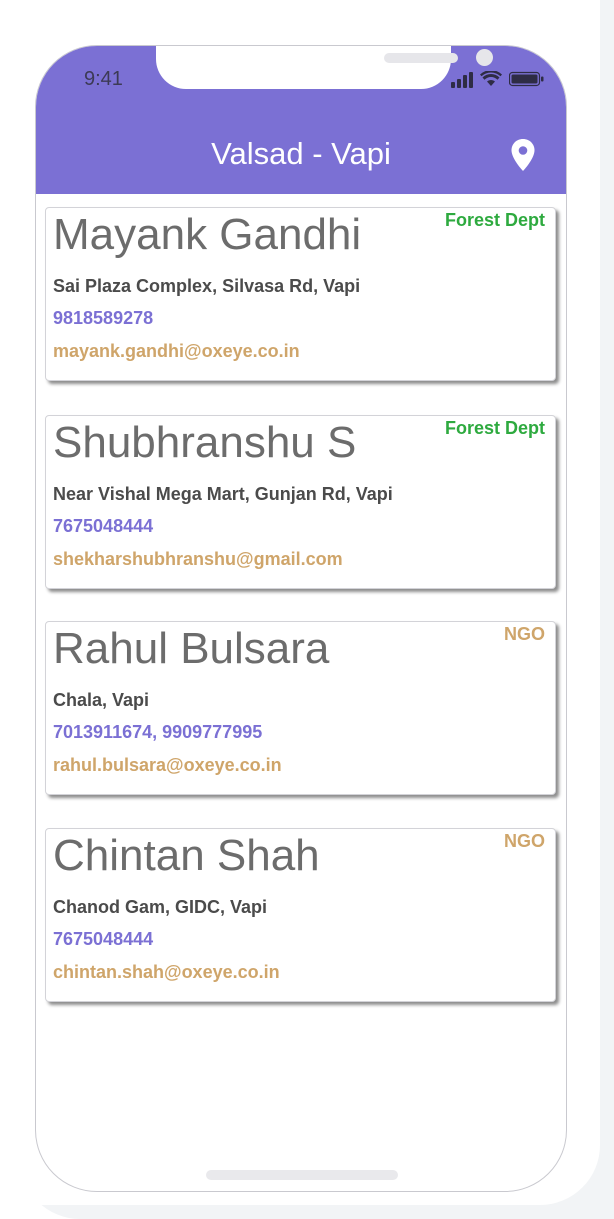 This screenshot has width=614, height=1219. I want to click on status-icons, so click(499, 79).